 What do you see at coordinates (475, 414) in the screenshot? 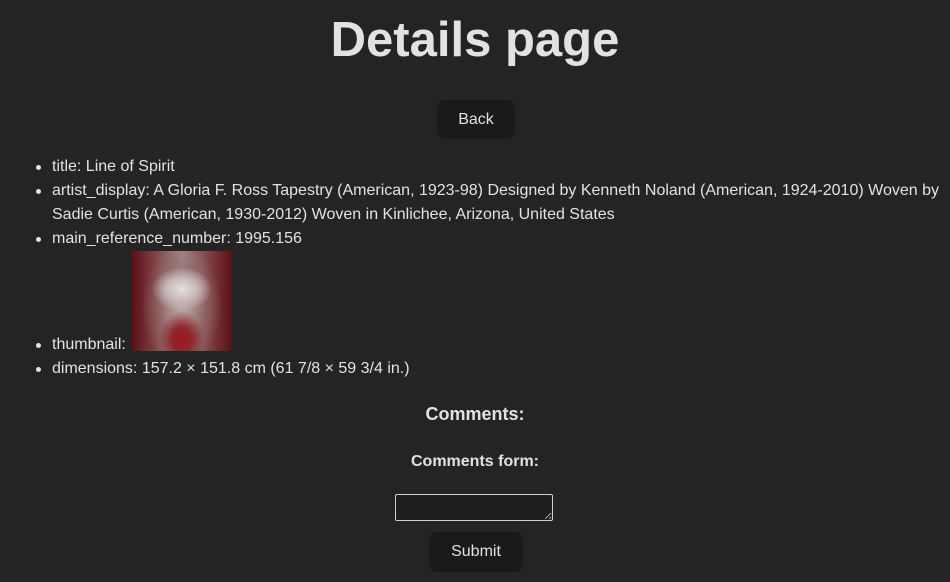
I see `comments-heading: Comments:` at bounding box center [475, 414].